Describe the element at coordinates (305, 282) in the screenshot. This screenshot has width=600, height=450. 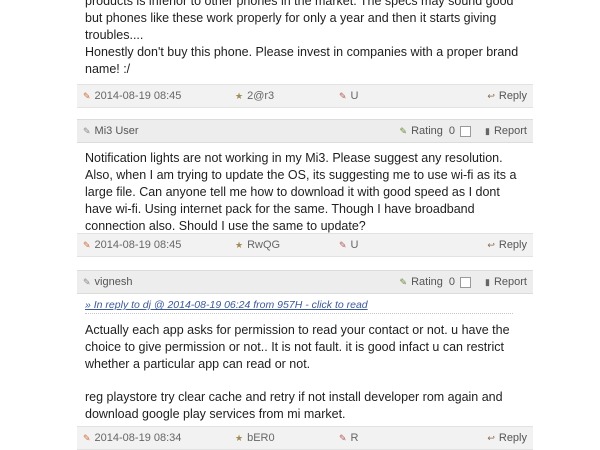
I see `comment-header: ✎ vignesh ✎ Rating 0 ▮ Report` at that location.